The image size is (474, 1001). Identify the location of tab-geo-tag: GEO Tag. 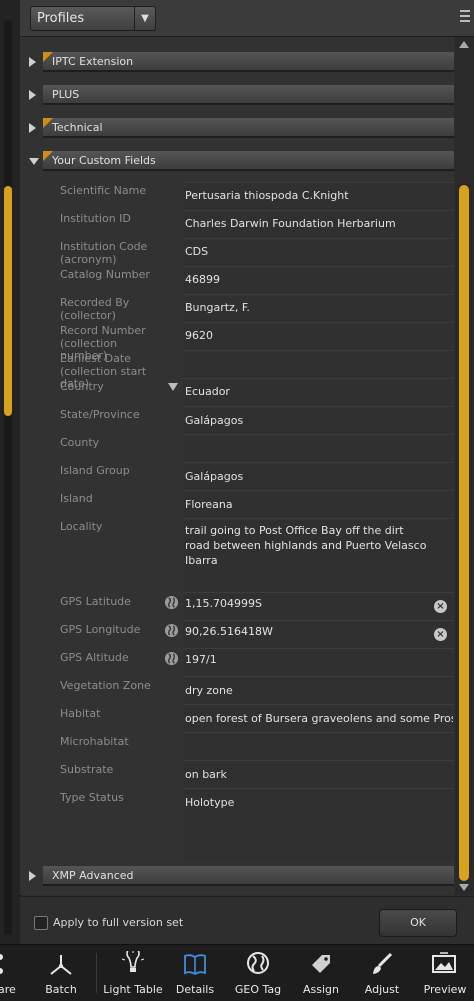
(258, 973).